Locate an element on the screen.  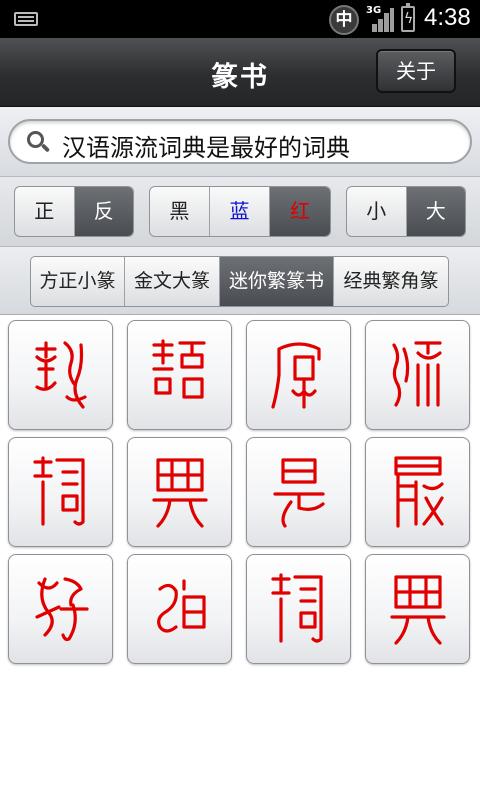
font-tabs: 方正小篆 金文大篆 迷你繁篆书 经典繁角篆 is located at coordinates (239, 281).